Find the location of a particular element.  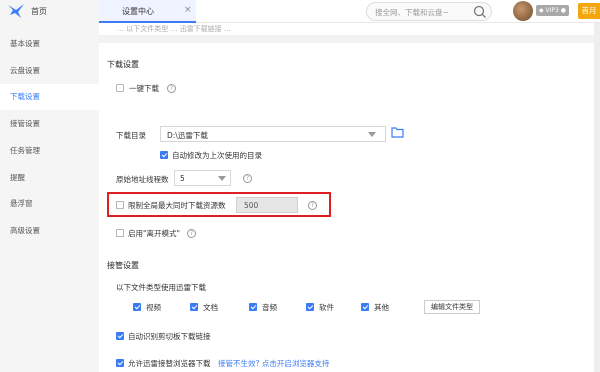

search-placeholder: 搜全网、下载和云盘~ is located at coordinates (412, 12).